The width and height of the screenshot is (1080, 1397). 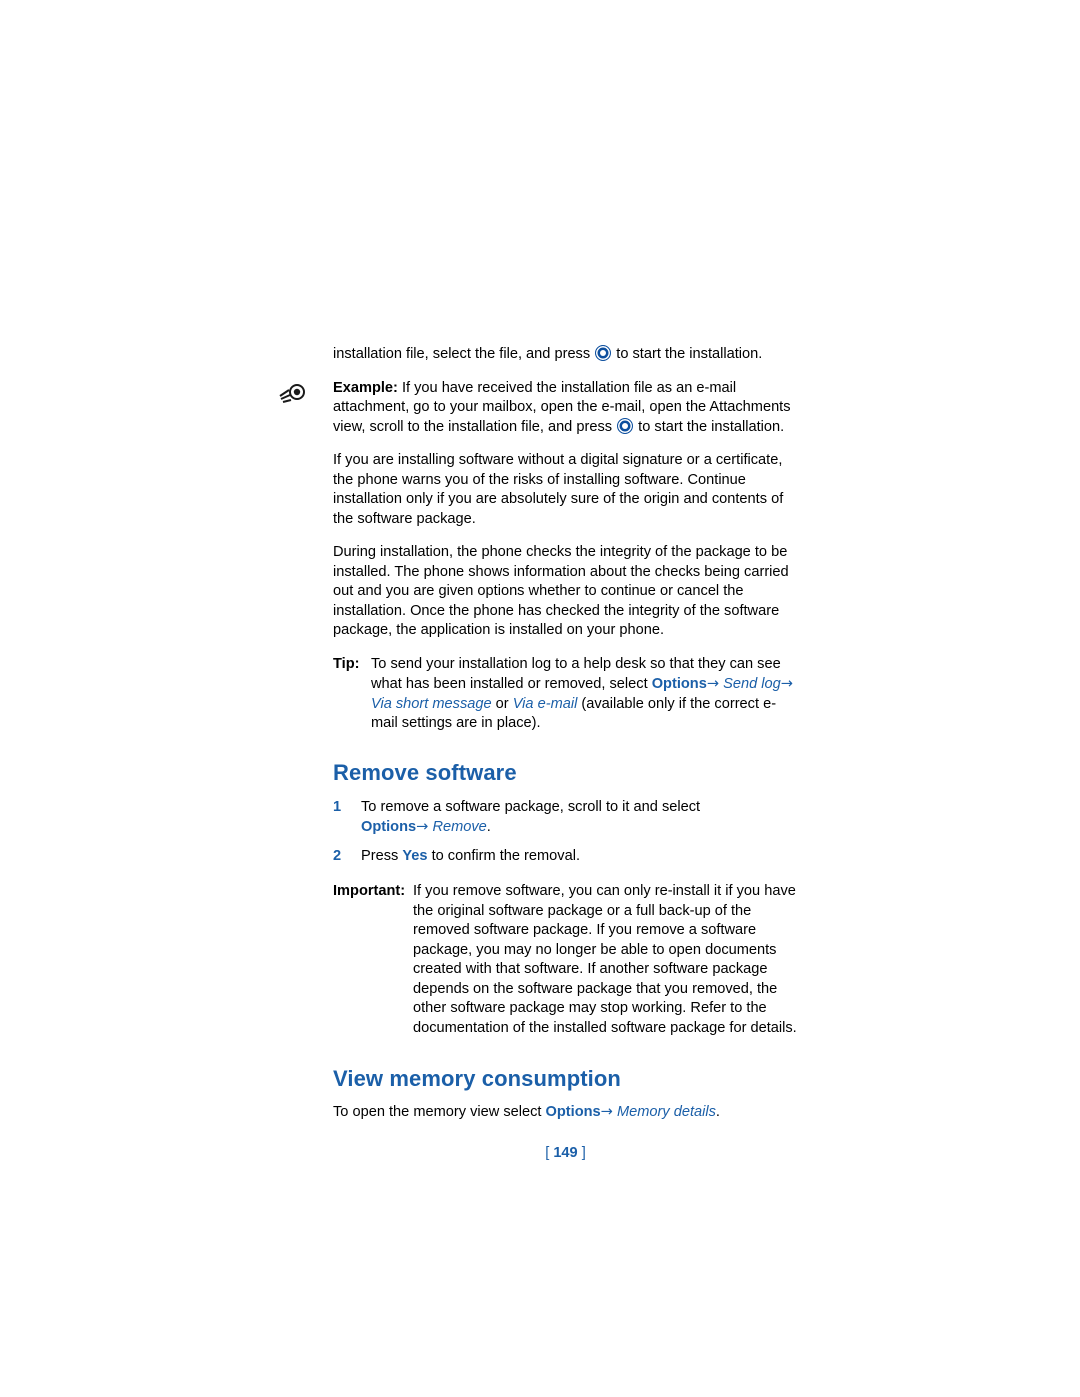 What do you see at coordinates (439, 1112) in the screenshot?
I see `memory-text-before: To open the memory view select` at bounding box center [439, 1112].